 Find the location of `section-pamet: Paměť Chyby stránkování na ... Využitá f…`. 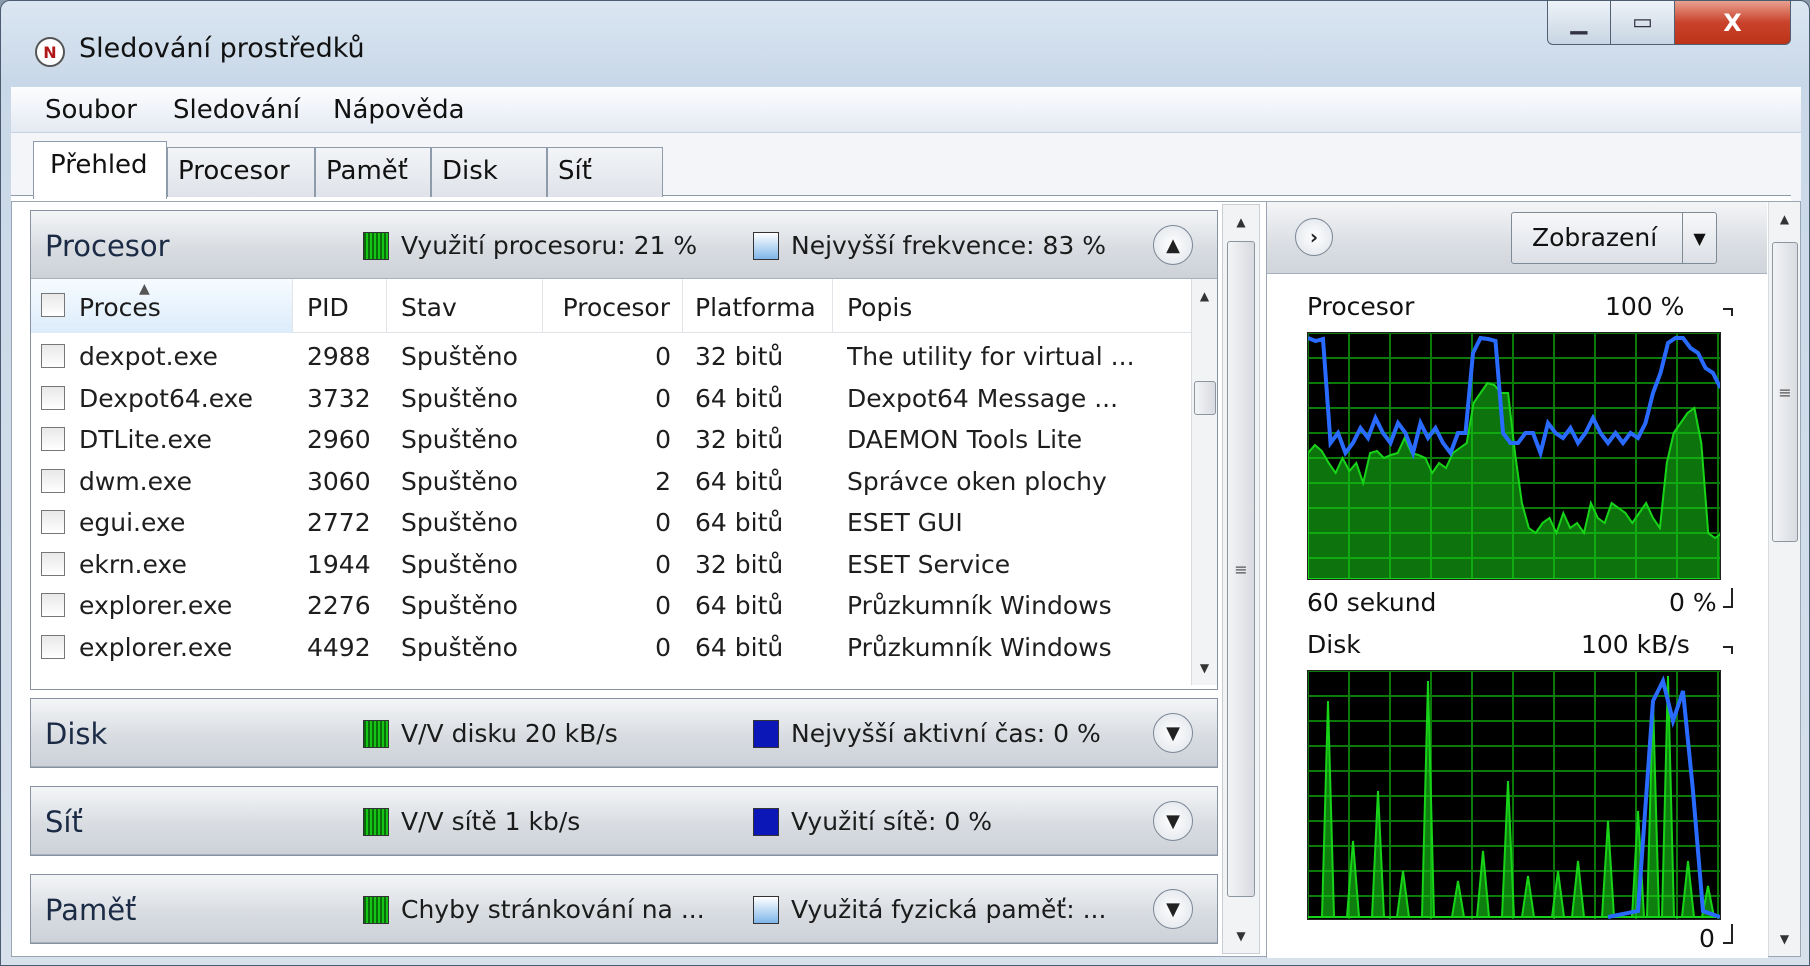

section-pamet: Paměť Chyby stránkování na ... Využitá f… is located at coordinates (624, 909).